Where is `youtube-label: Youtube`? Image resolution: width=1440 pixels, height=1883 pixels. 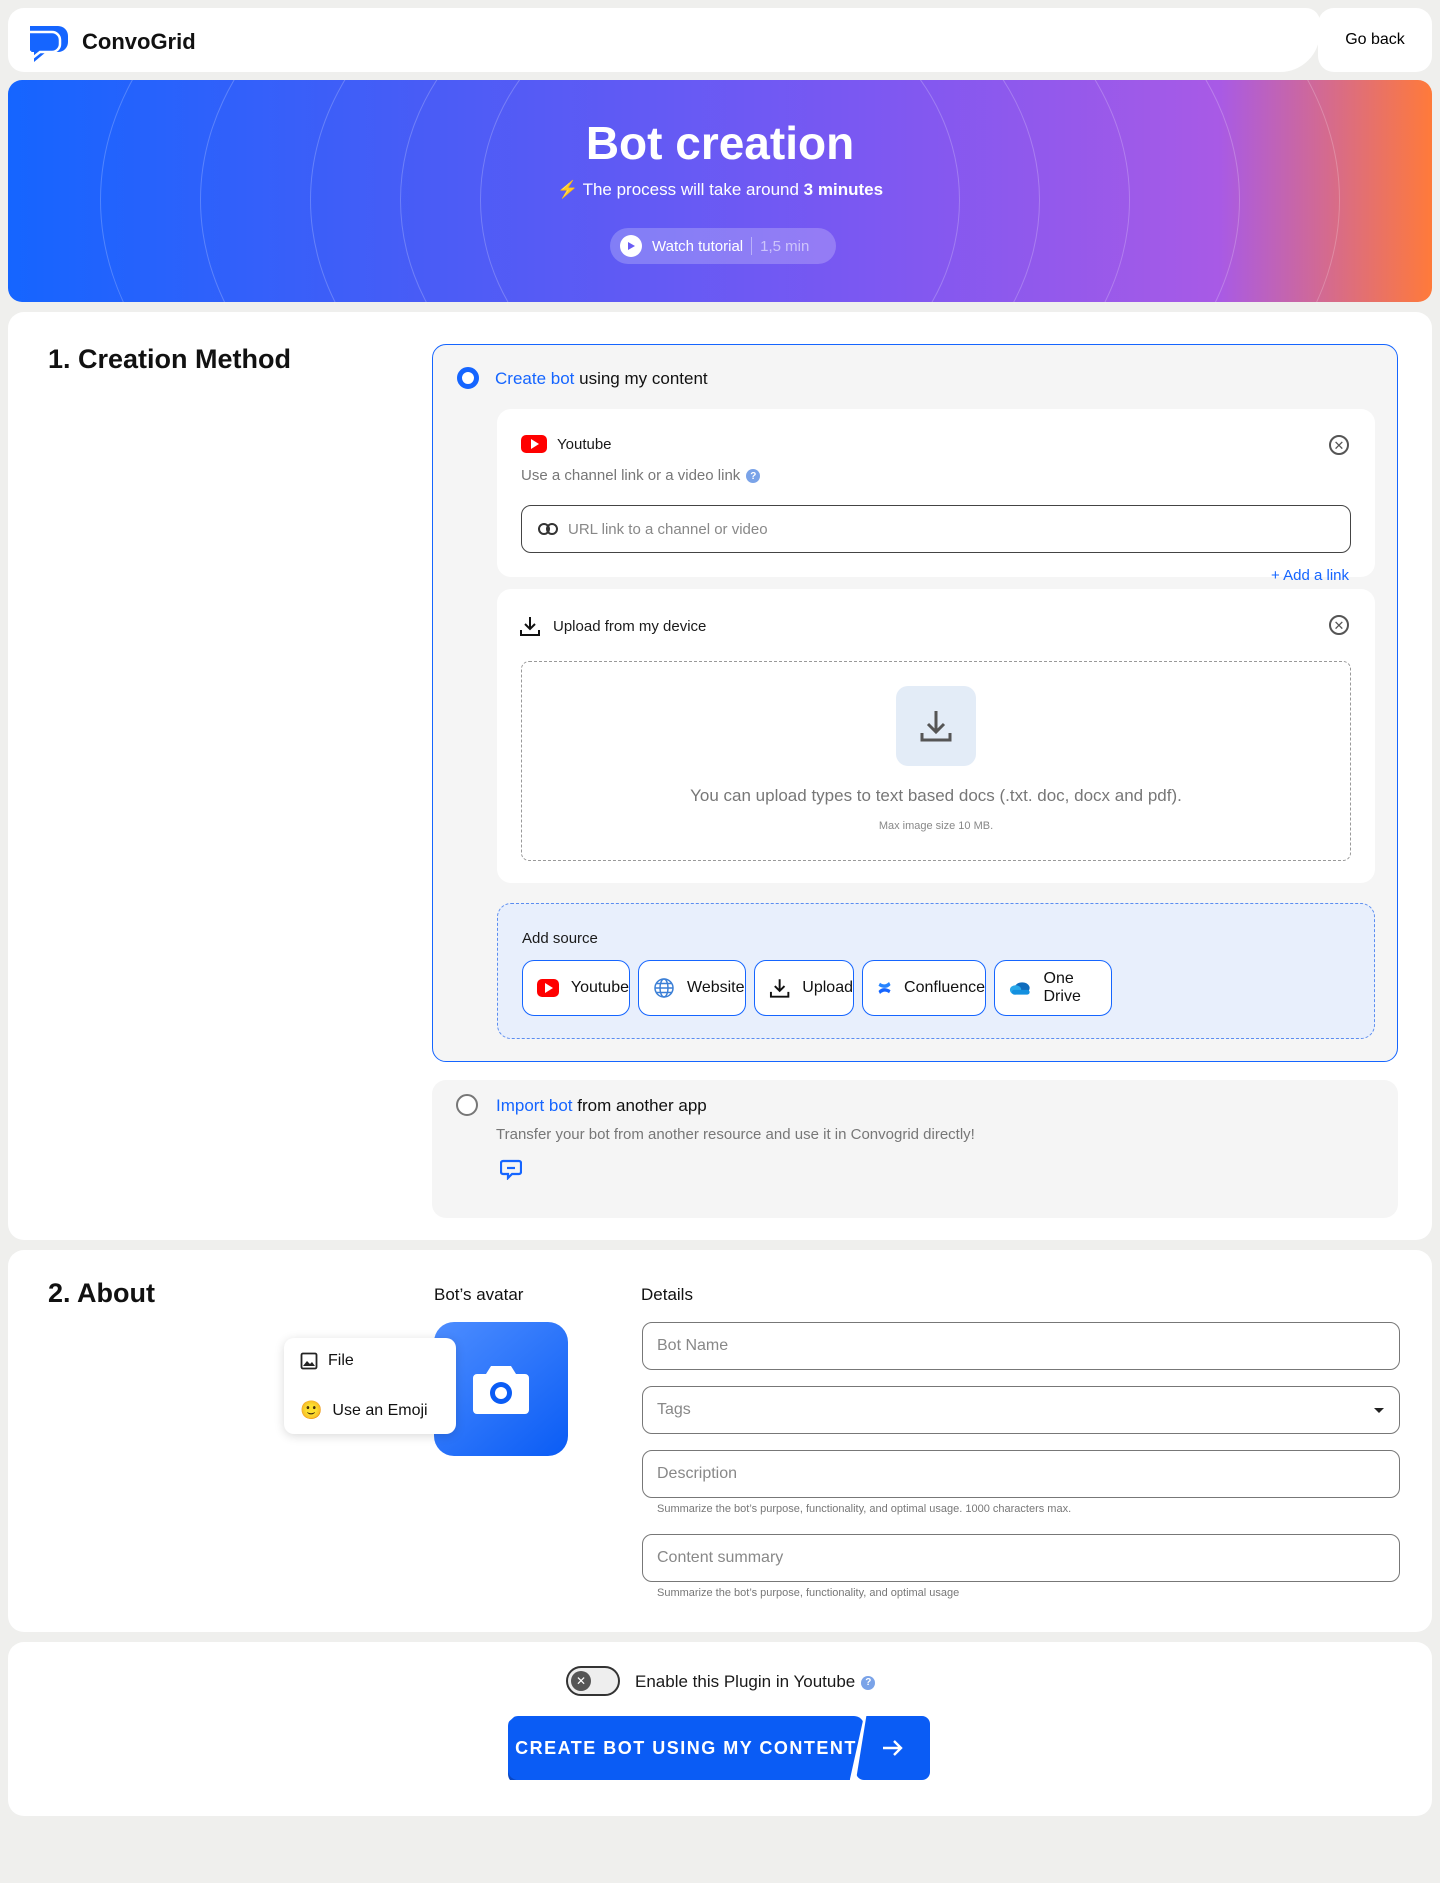
youtube-label: Youtube is located at coordinates (584, 444).